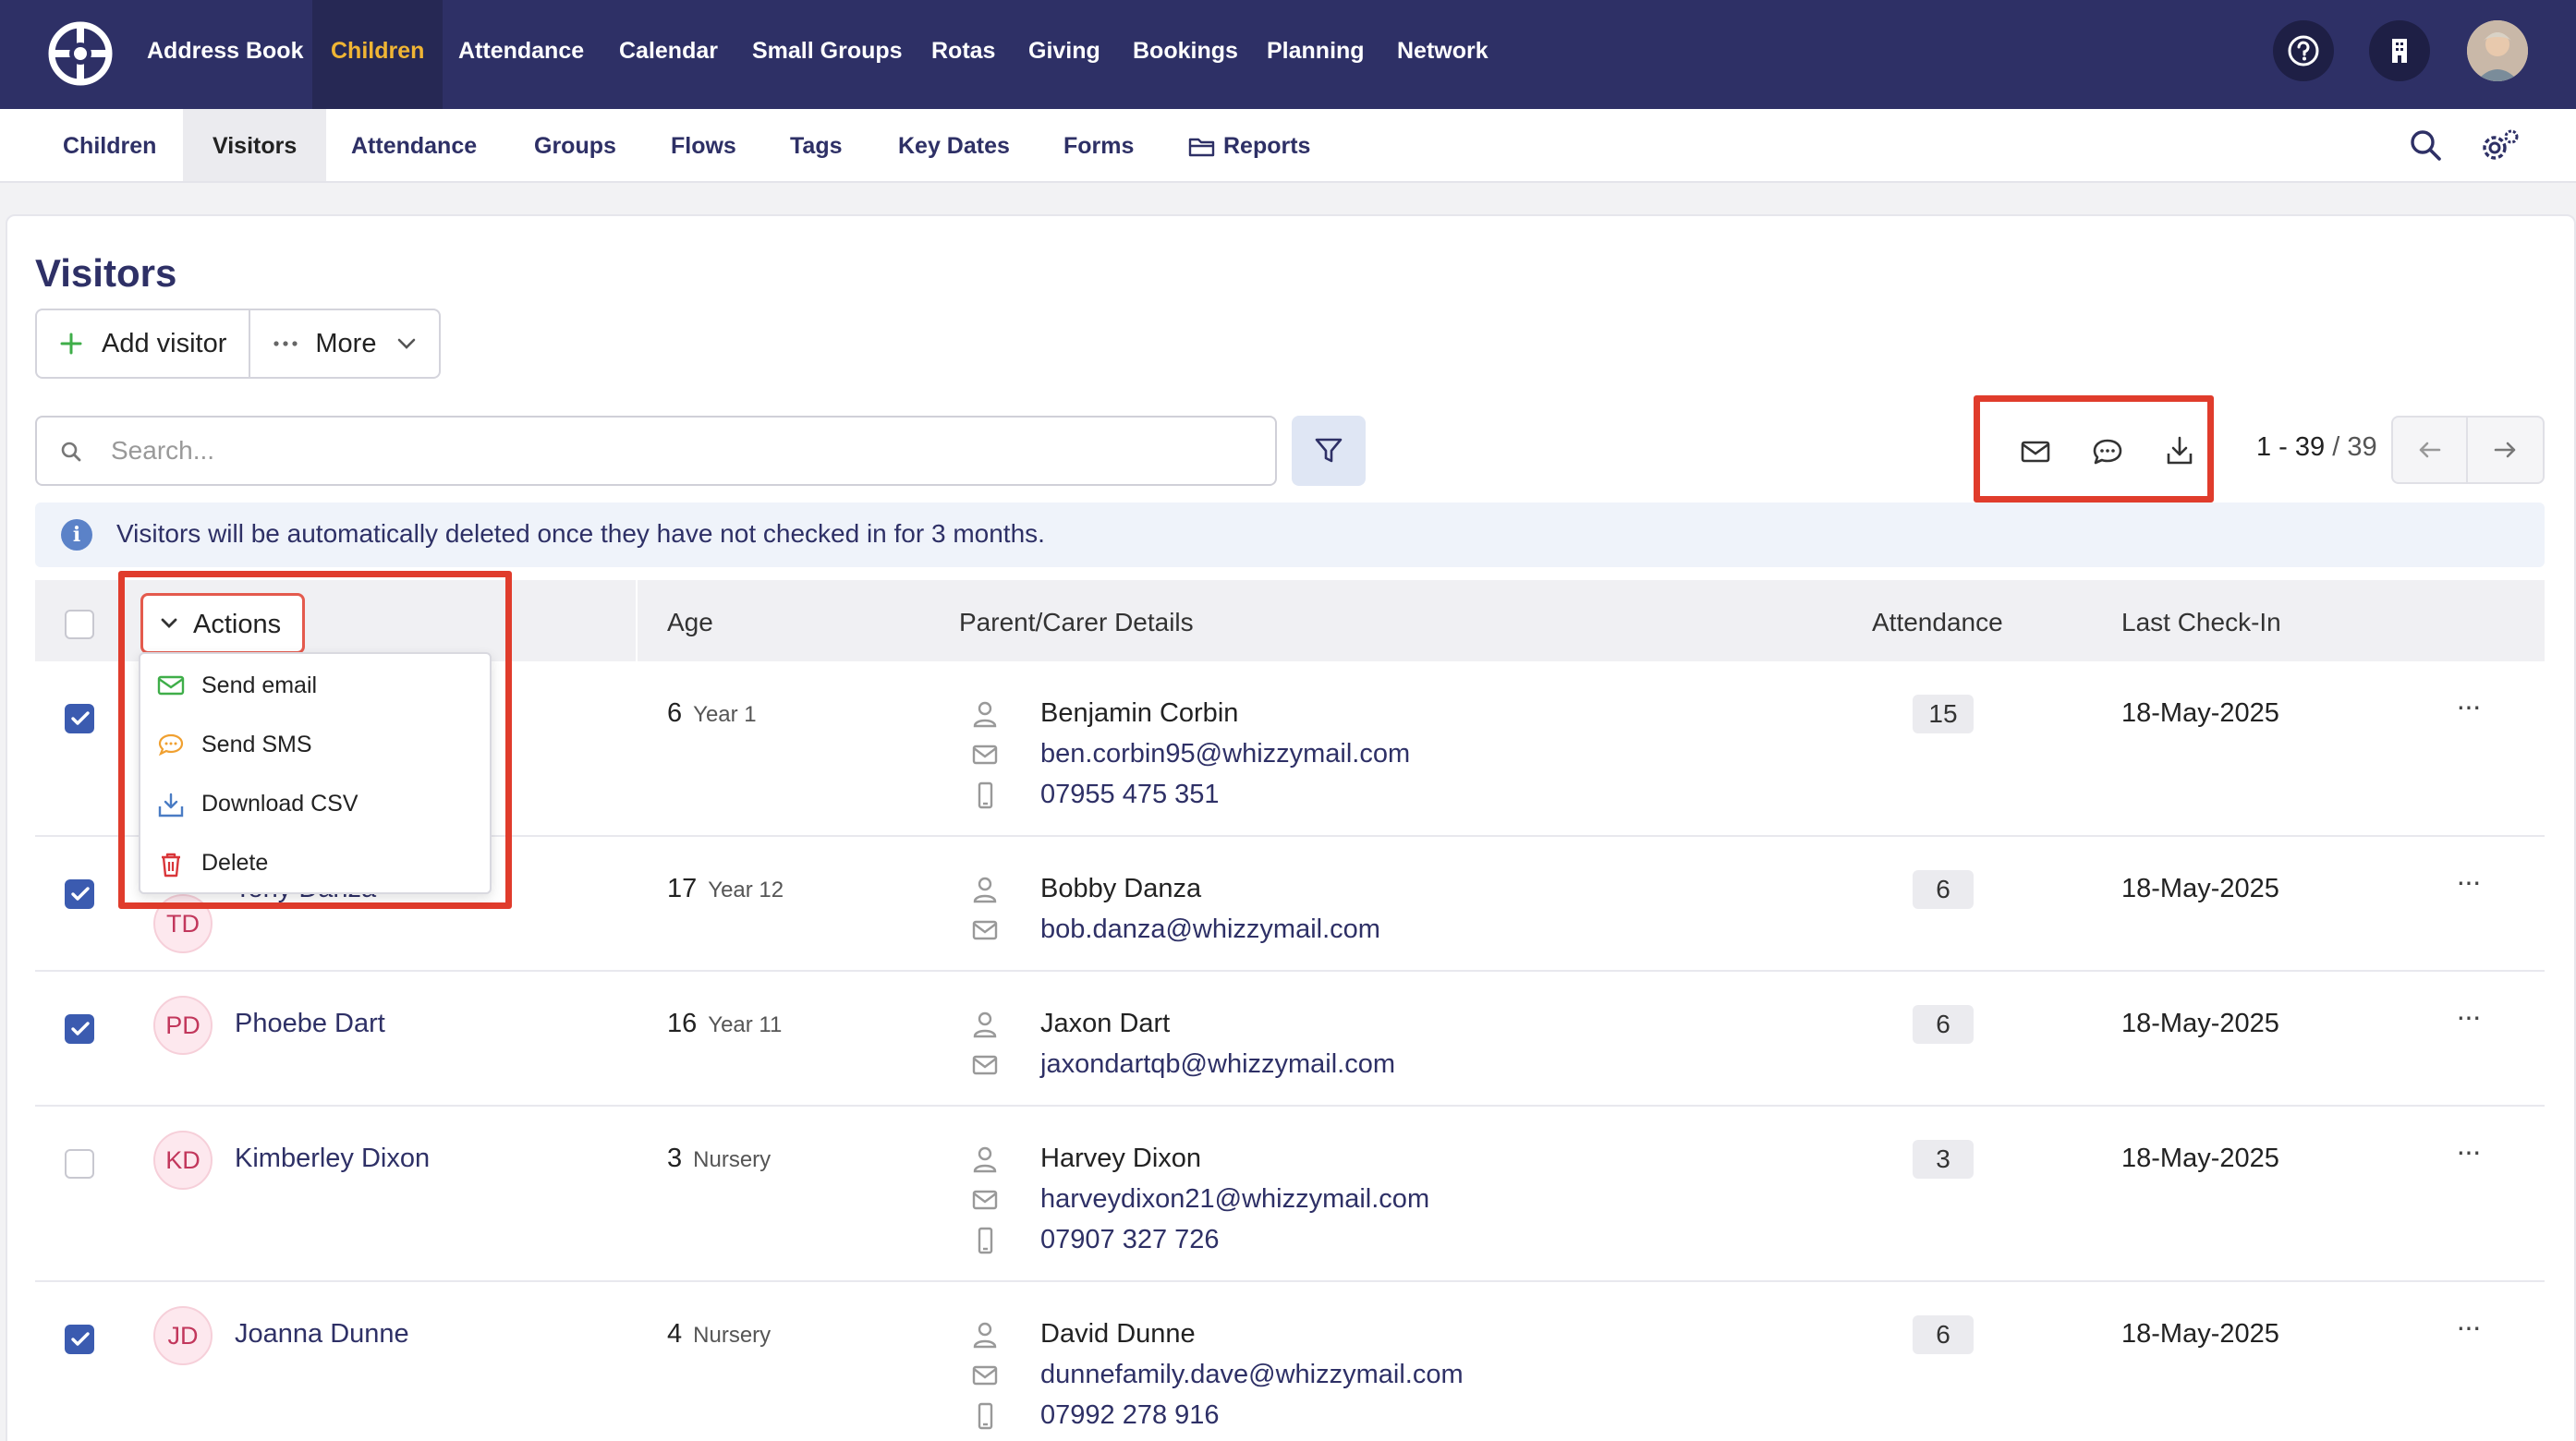 This screenshot has height=1441, width=2576. Describe the element at coordinates (2425, 145) in the screenshot. I see `search-icon` at that location.